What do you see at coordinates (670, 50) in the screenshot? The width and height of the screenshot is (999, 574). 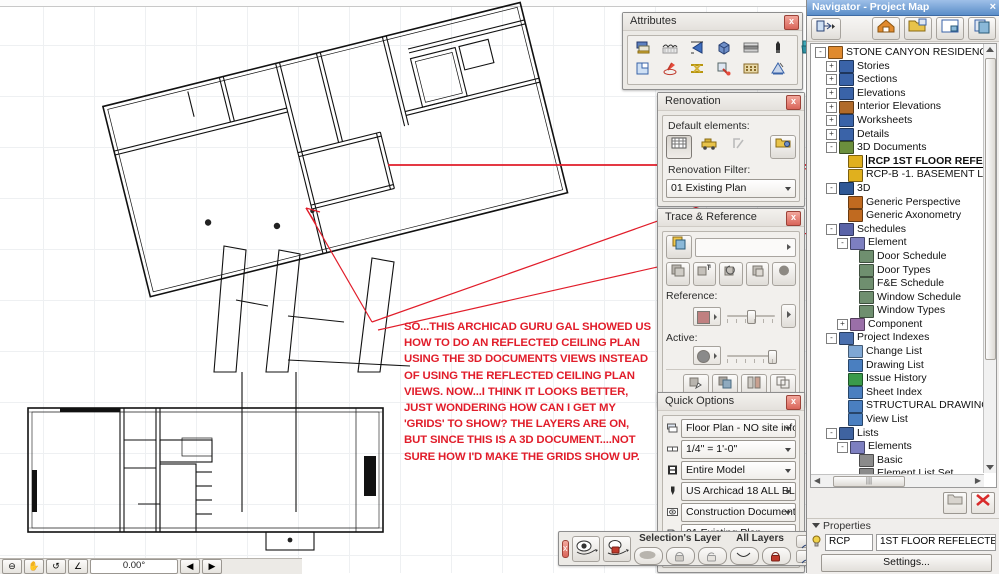 I see `fill-types-icon` at bounding box center [670, 50].